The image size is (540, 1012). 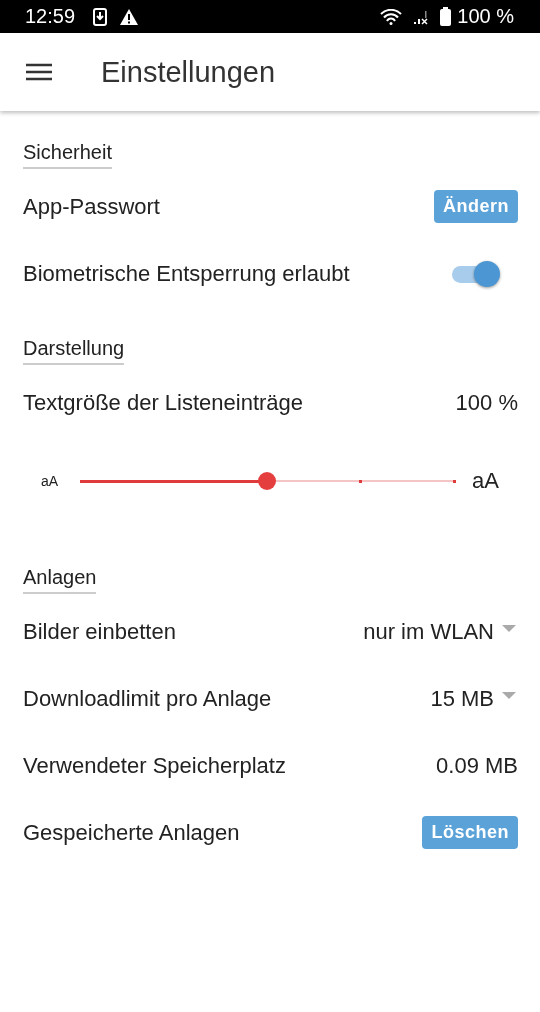 I want to click on setting-label: Downloadlimit pro Anlage, so click(x=147, y=698).